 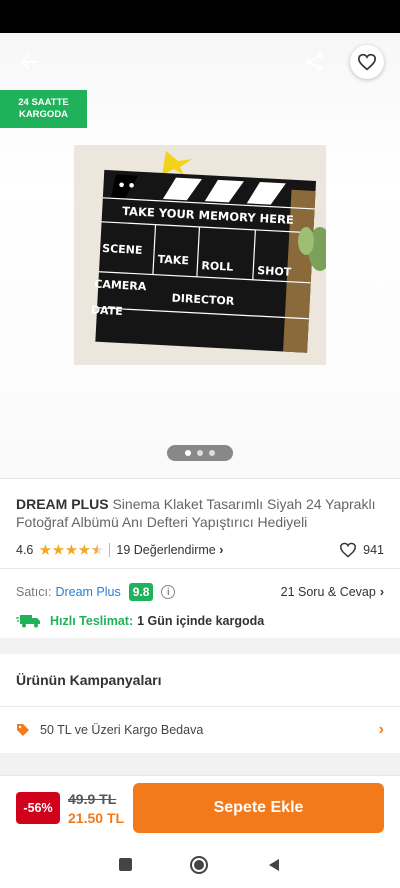 I want to click on home-button, so click(x=199, y=864).